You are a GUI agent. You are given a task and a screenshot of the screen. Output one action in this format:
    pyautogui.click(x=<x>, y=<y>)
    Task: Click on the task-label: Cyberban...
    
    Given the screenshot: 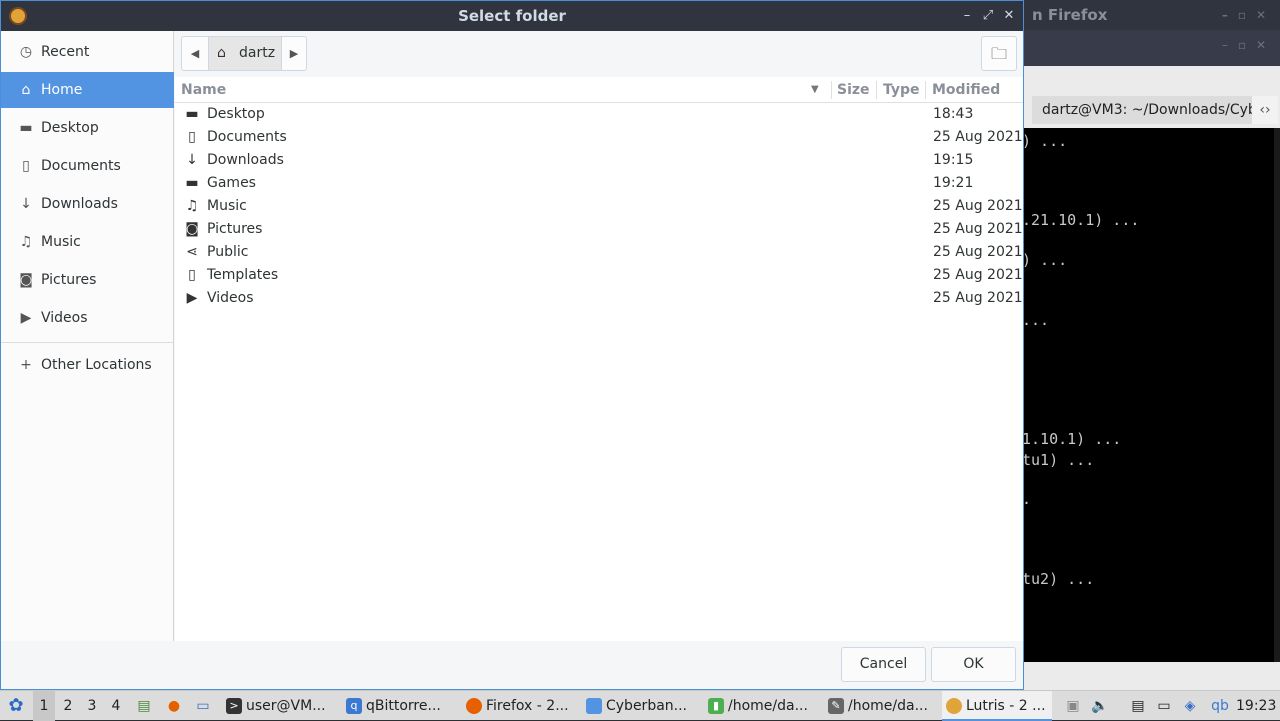 What is the action you would take?
    pyautogui.click(x=647, y=706)
    